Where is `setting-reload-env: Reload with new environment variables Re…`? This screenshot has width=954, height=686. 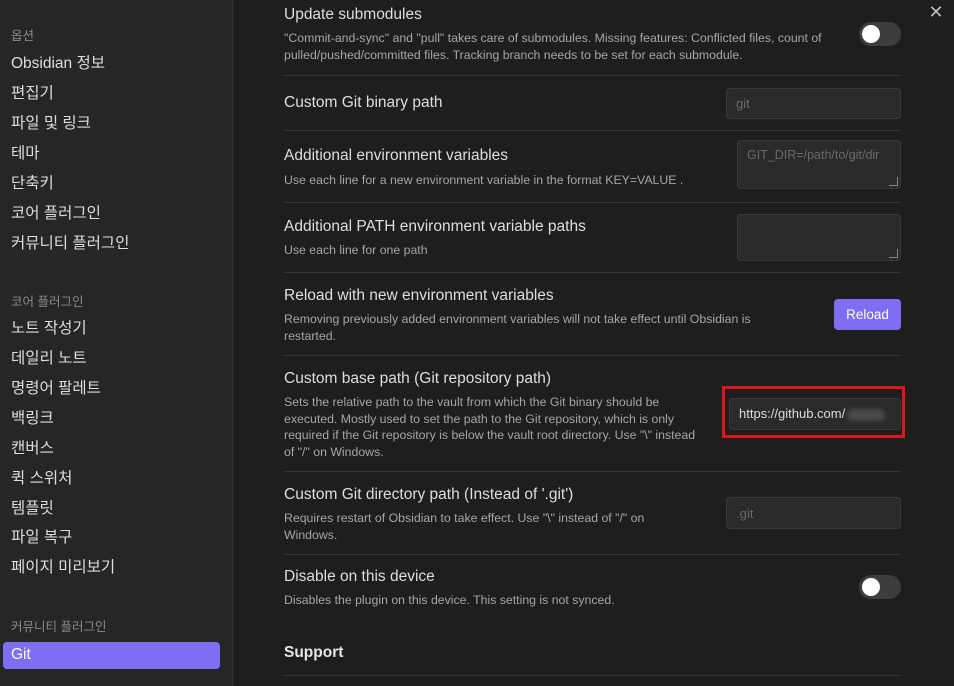 setting-reload-env: Reload with new environment variables Re… is located at coordinates (592, 314).